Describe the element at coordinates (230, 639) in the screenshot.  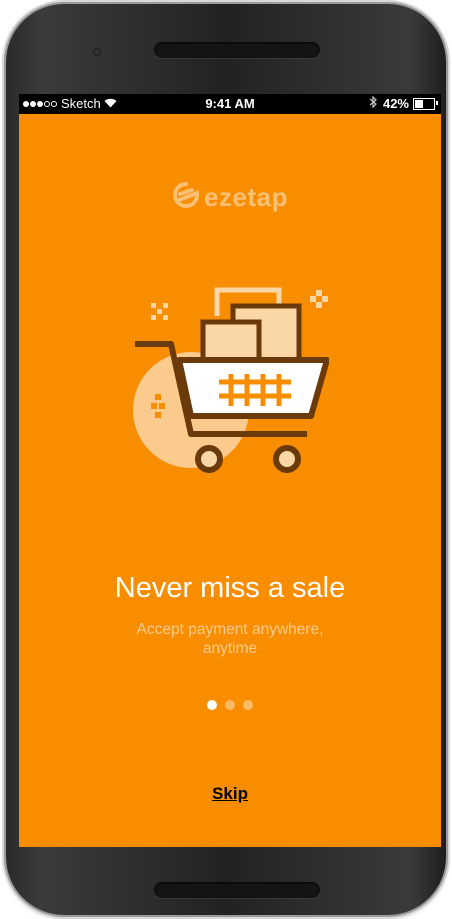
I see `onboarding-subtitle: Accept payment anywhere, anytime` at that location.